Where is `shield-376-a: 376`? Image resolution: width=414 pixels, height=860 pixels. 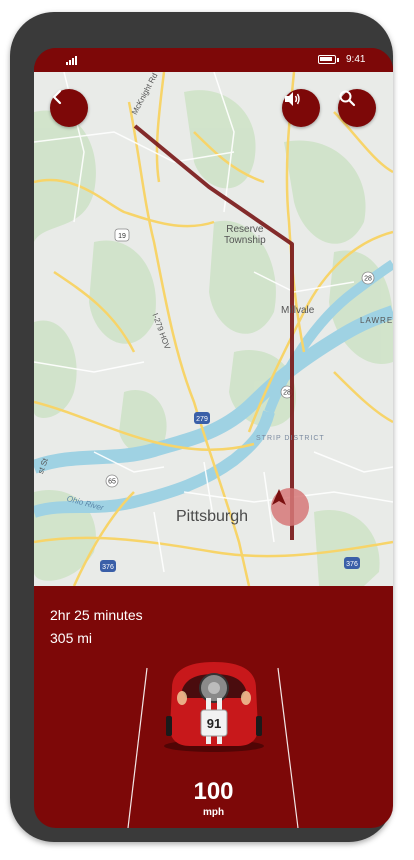
shield-376-a: 376 is located at coordinates (108, 567).